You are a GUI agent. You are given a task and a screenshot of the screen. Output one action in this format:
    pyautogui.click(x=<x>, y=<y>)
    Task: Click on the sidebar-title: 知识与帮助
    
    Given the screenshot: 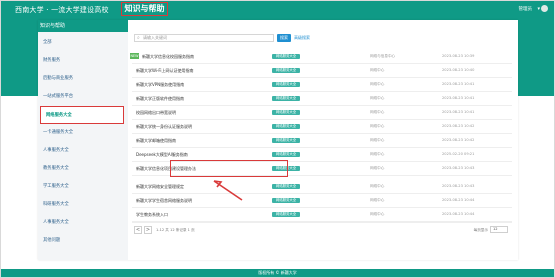 What is the action you would take?
    pyautogui.click(x=83, y=26)
    